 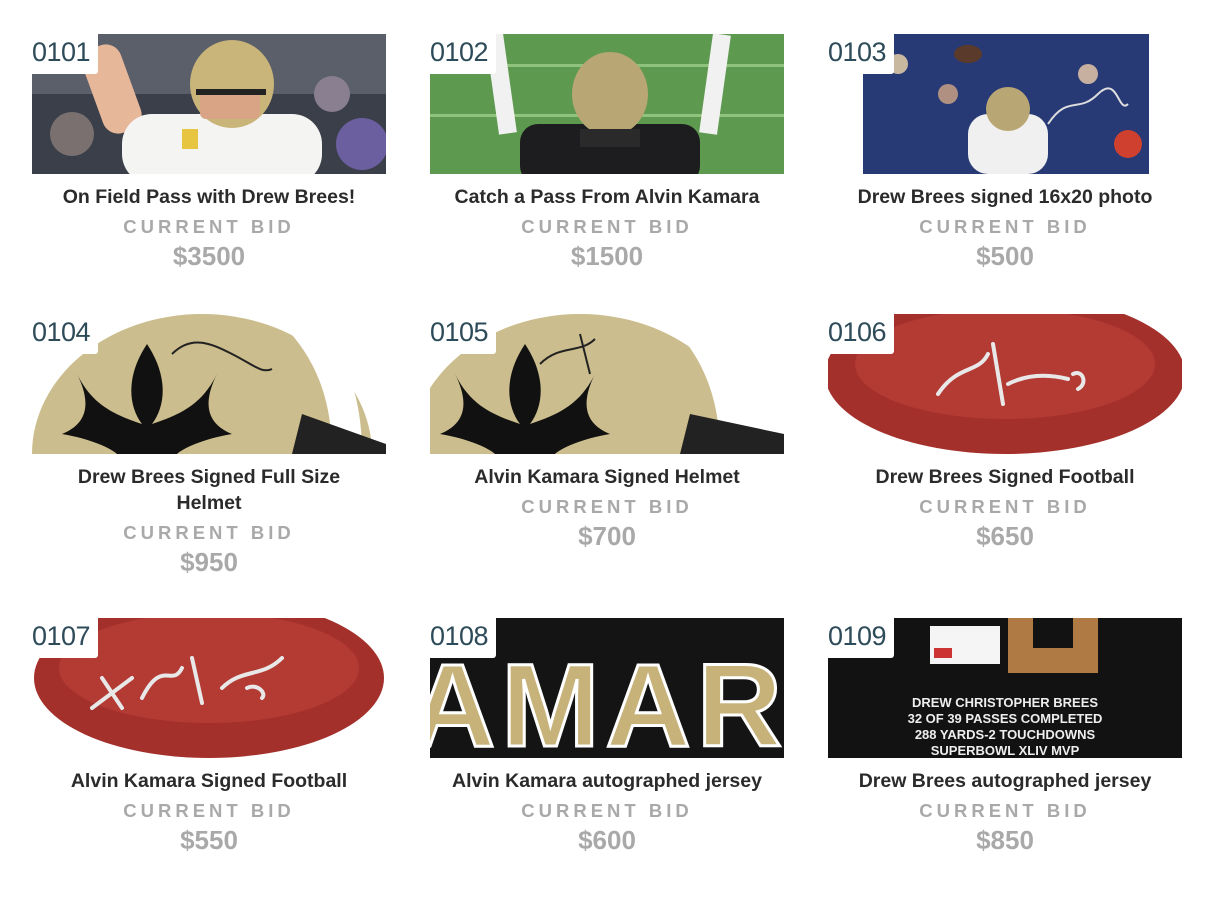 I want to click on item-title: Drew Brees autographed jersey, so click(x=1005, y=781).